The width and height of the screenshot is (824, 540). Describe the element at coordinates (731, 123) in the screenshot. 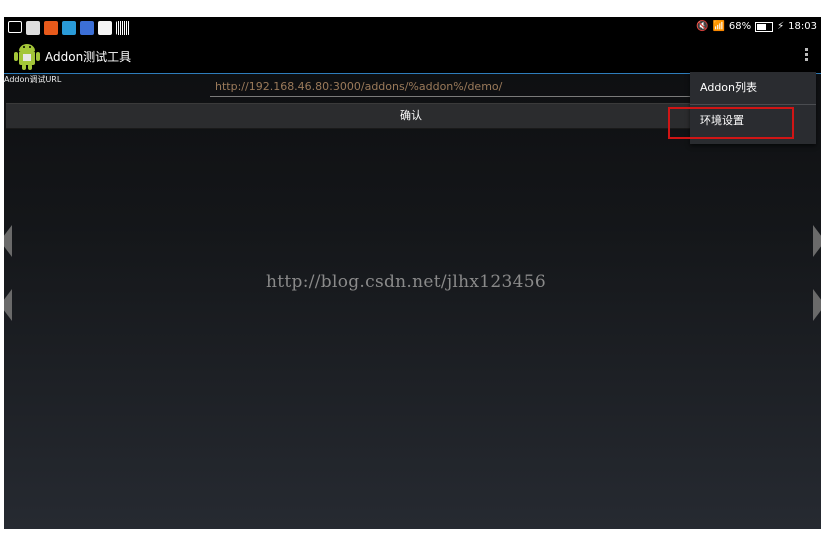

I see `highlight-box` at that location.